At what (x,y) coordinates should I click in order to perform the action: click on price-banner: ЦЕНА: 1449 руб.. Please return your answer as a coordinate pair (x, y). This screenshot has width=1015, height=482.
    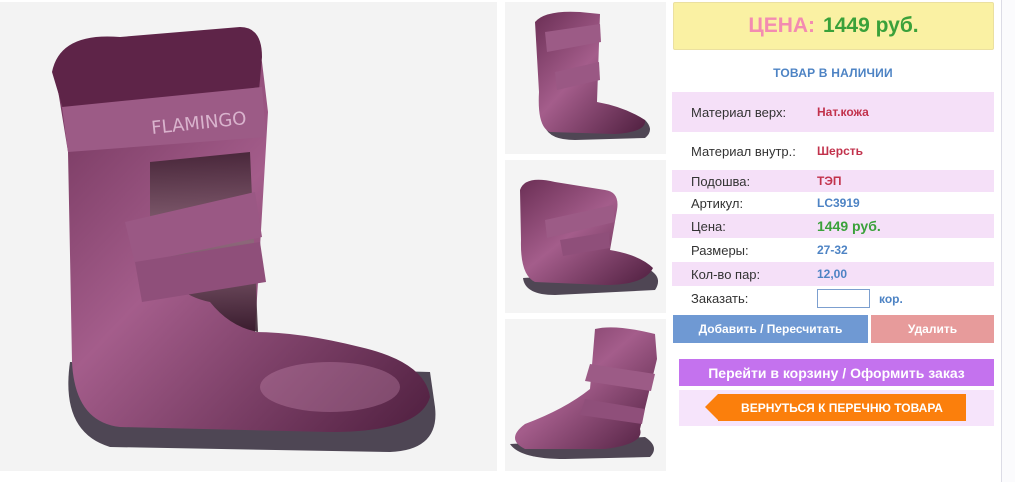
    Looking at the image, I should click on (833, 26).